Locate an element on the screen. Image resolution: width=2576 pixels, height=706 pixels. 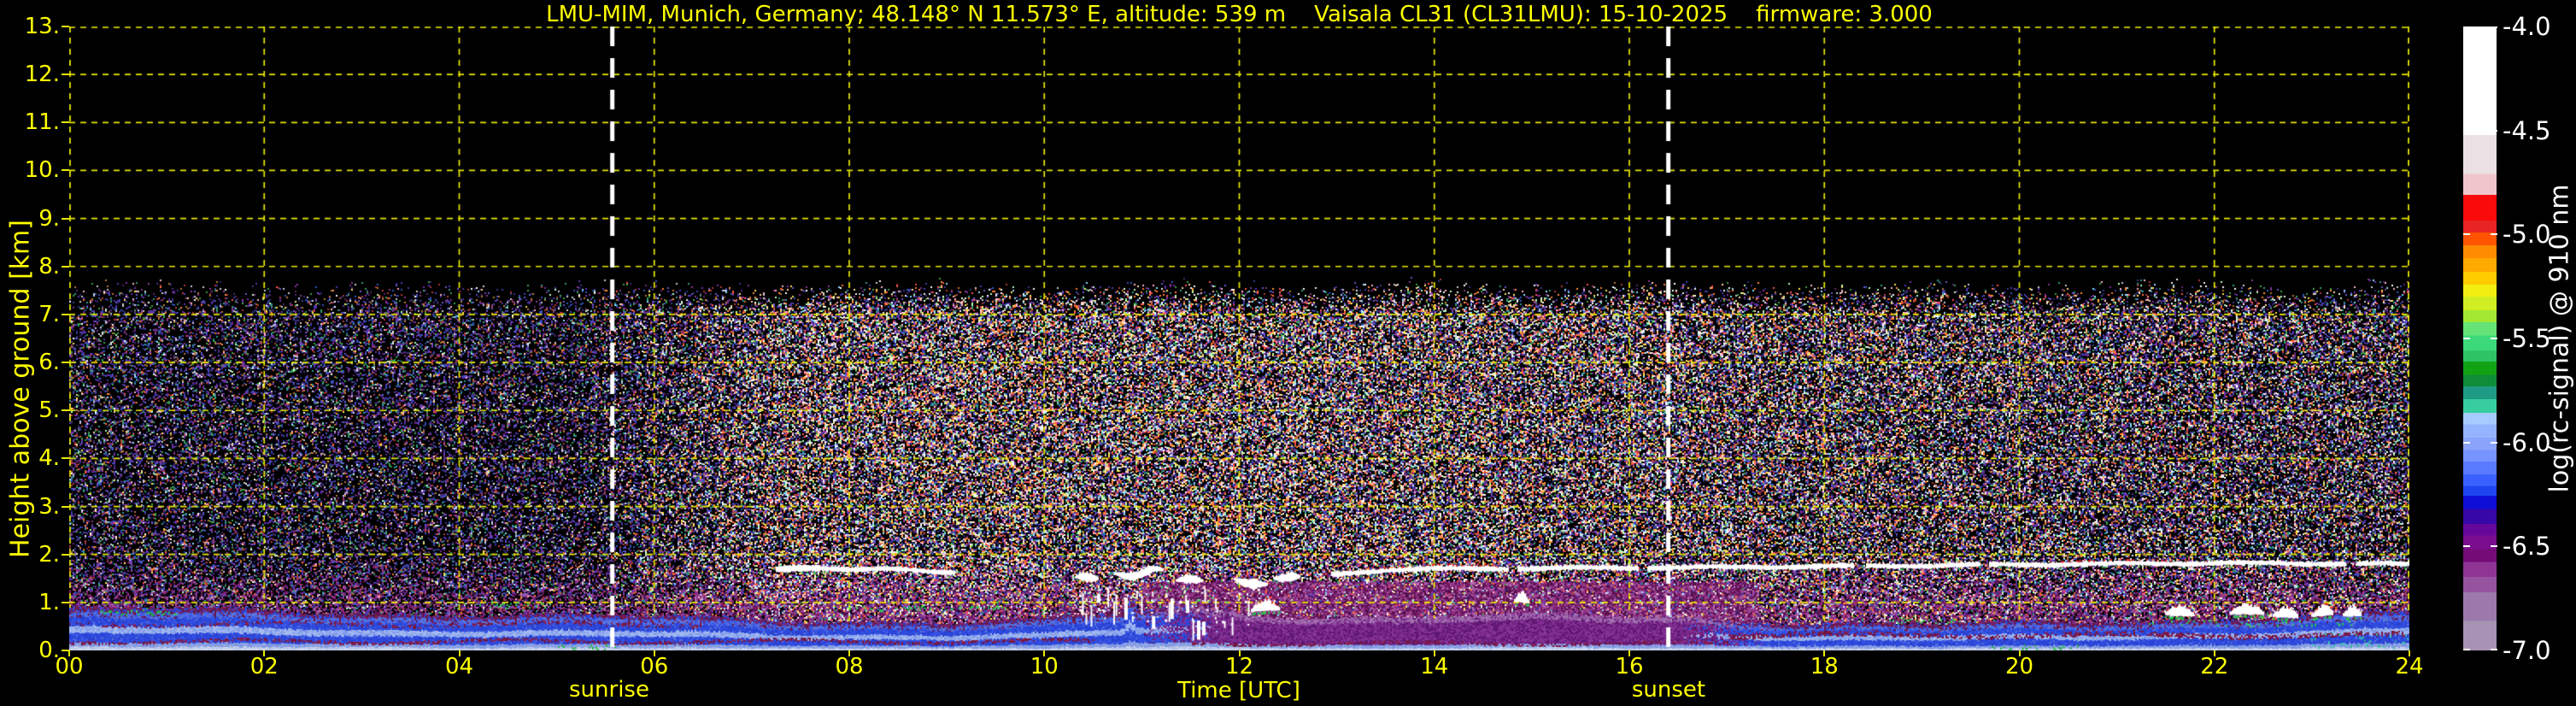
x-axis-label: Time [UTC] is located at coordinates (1238, 690).